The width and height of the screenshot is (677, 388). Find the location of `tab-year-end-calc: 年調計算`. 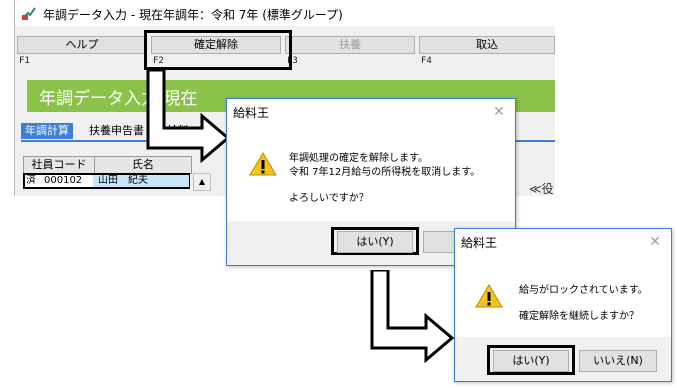

tab-year-end-calc: 年調計算 is located at coordinates (47, 131).